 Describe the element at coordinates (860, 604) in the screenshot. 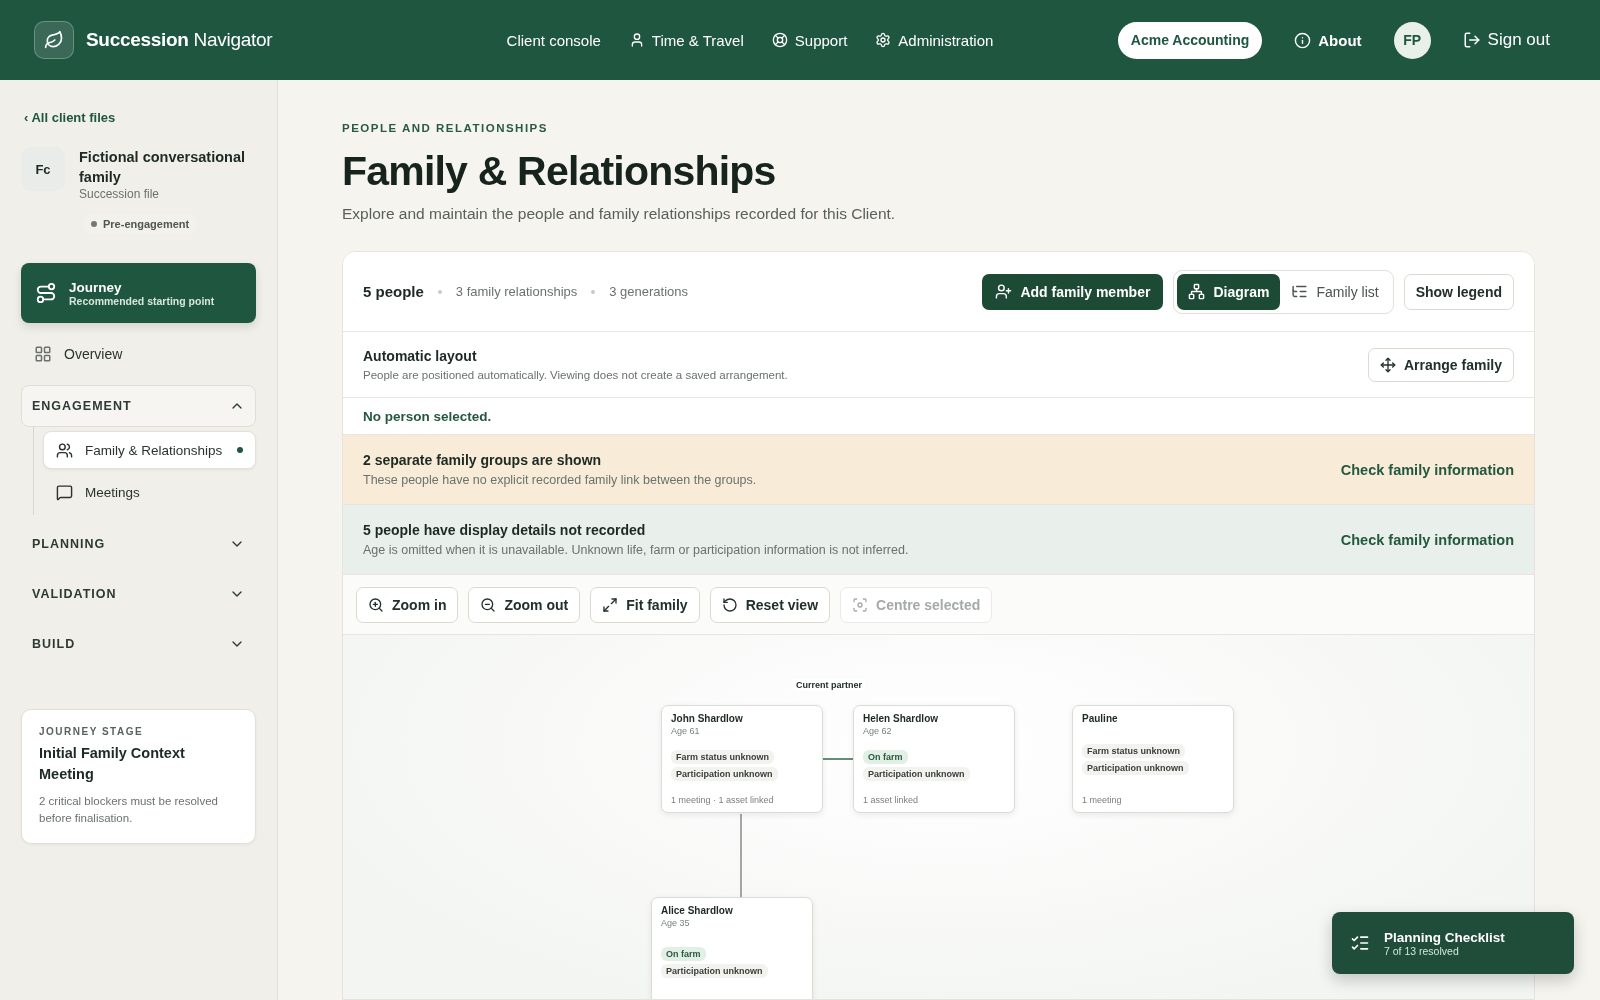

I see `focus-icon` at that location.